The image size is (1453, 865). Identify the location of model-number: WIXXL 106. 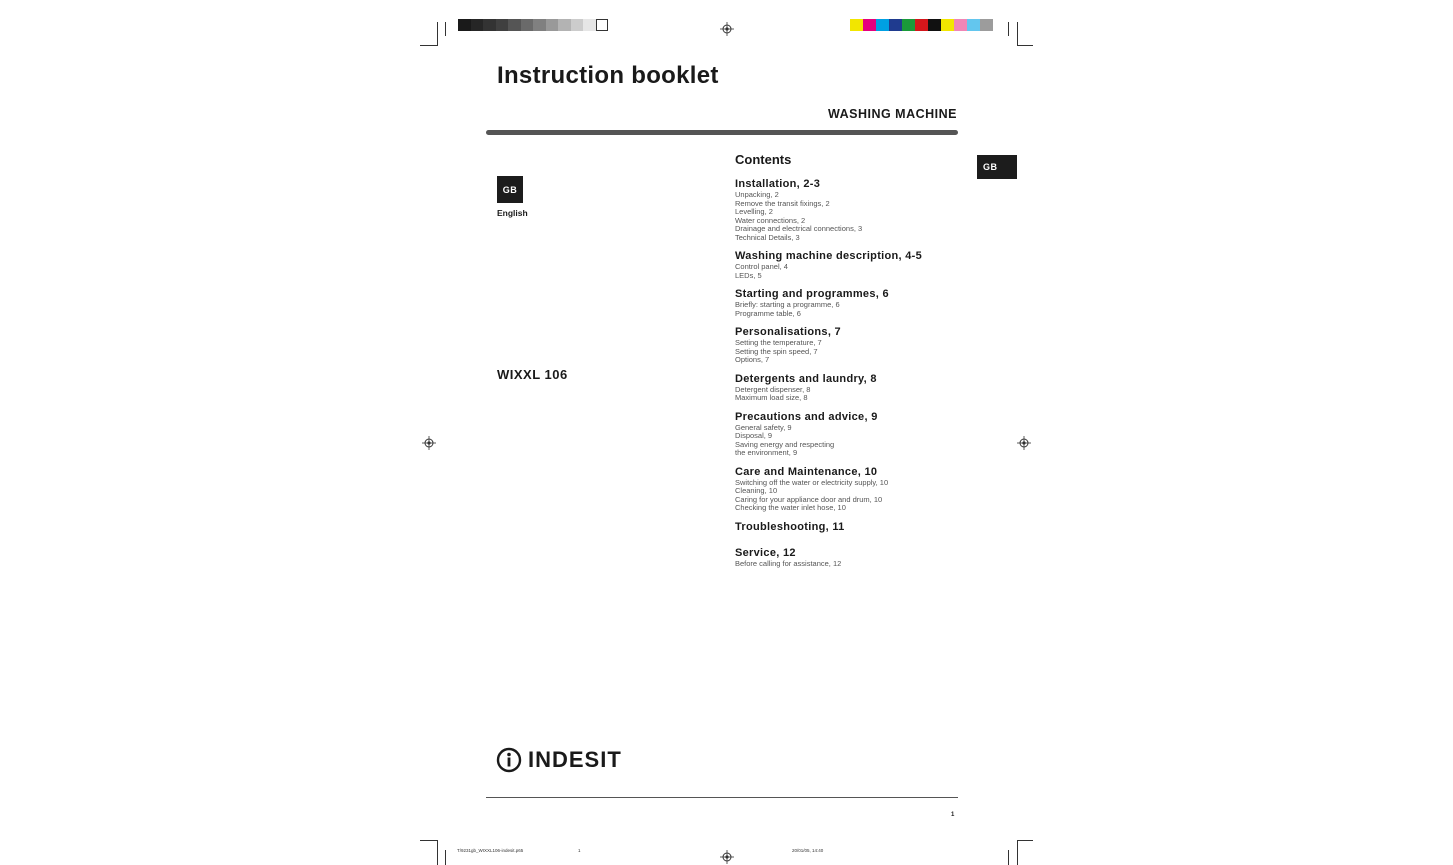
(532, 374).